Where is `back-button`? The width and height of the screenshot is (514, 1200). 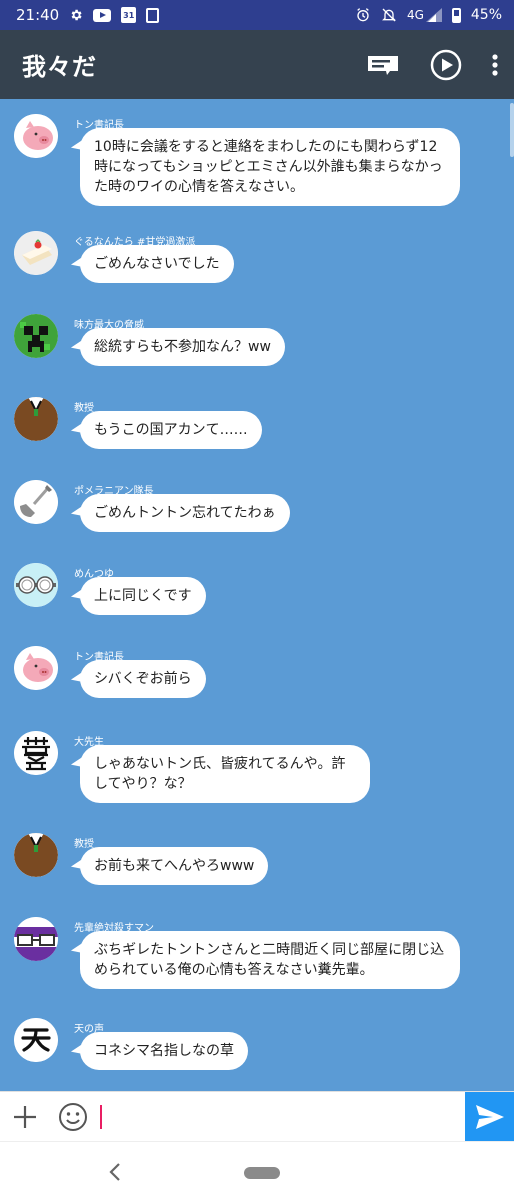
back-button is located at coordinates (115, 1174).